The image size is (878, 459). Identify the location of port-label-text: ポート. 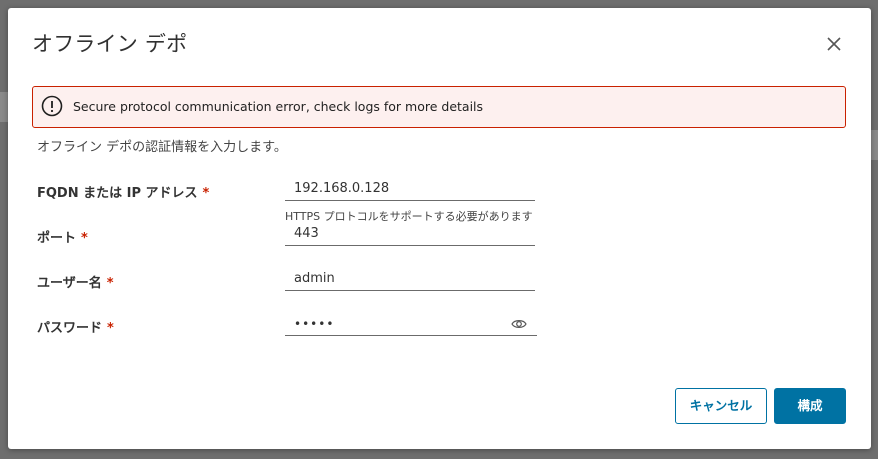
(57, 238).